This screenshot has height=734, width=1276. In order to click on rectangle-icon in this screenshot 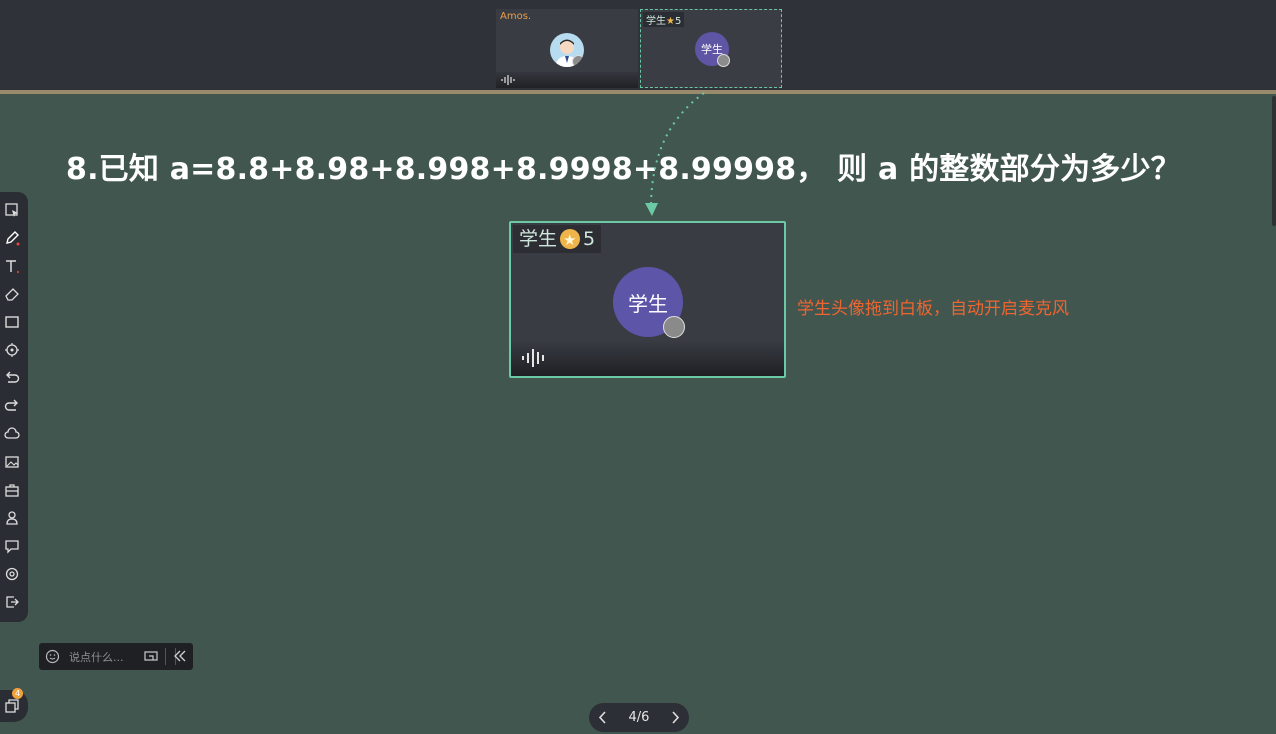, I will do `click(12, 322)`.